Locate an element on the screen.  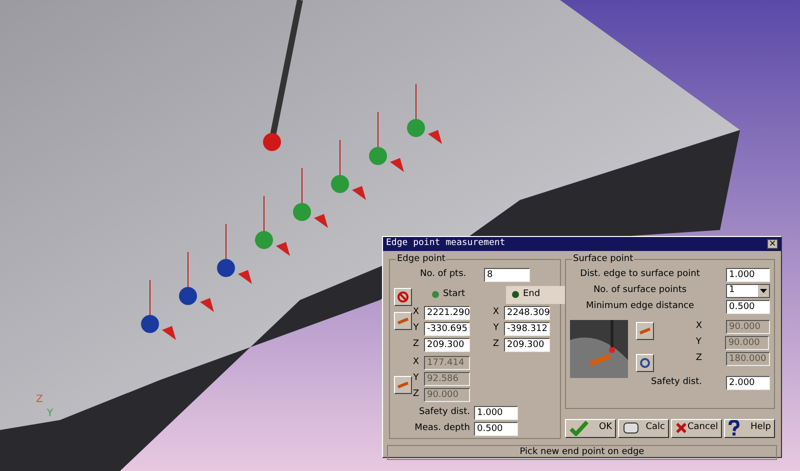
value-field: 2.000 is located at coordinates (748, 383).